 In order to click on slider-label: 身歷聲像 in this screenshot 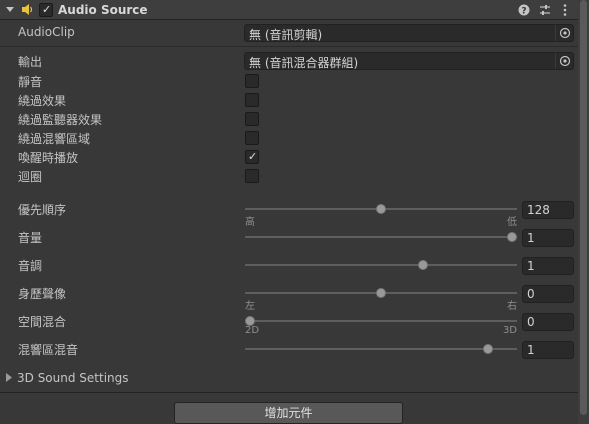, I will do `click(42, 294)`.